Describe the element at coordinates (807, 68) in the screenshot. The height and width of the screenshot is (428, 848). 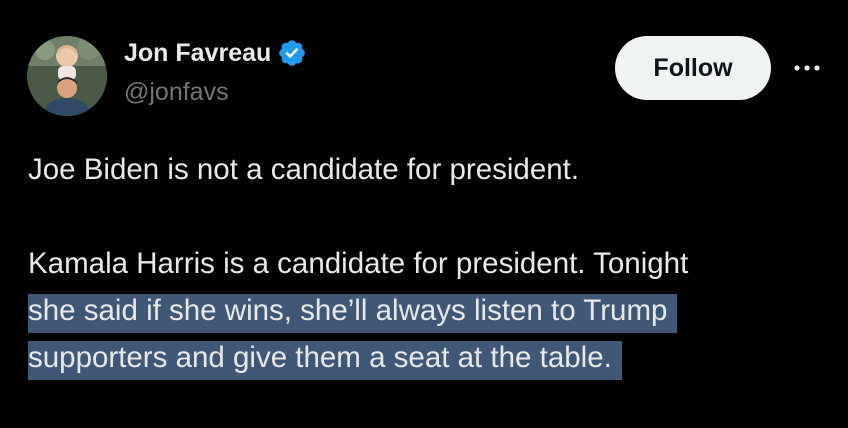
I see `more-horizontal-icon` at that location.